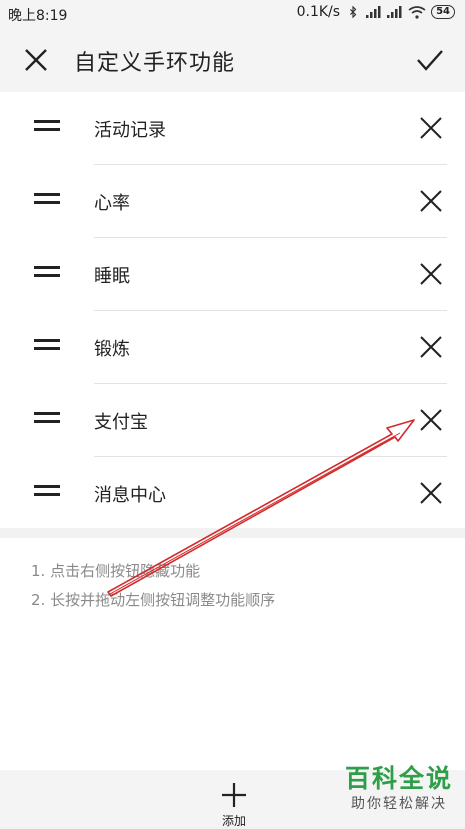 This screenshot has height=829, width=465. What do you see at coordinates (398, 778) in the screenshot?
I see `watermark-title: 百科全说` at bounding box center [398, 778].